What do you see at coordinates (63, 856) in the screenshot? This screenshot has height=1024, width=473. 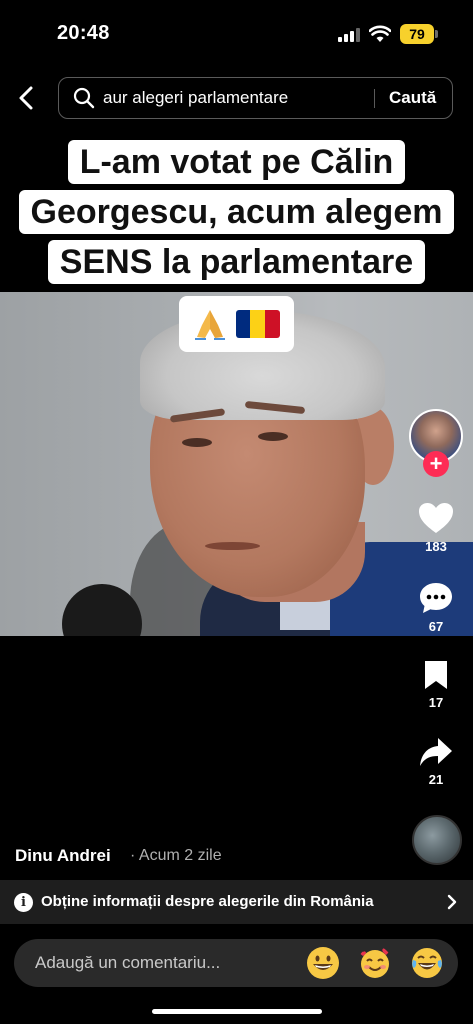 I see `author-name: Dinu Andrei` at bounding box center [63, 856].